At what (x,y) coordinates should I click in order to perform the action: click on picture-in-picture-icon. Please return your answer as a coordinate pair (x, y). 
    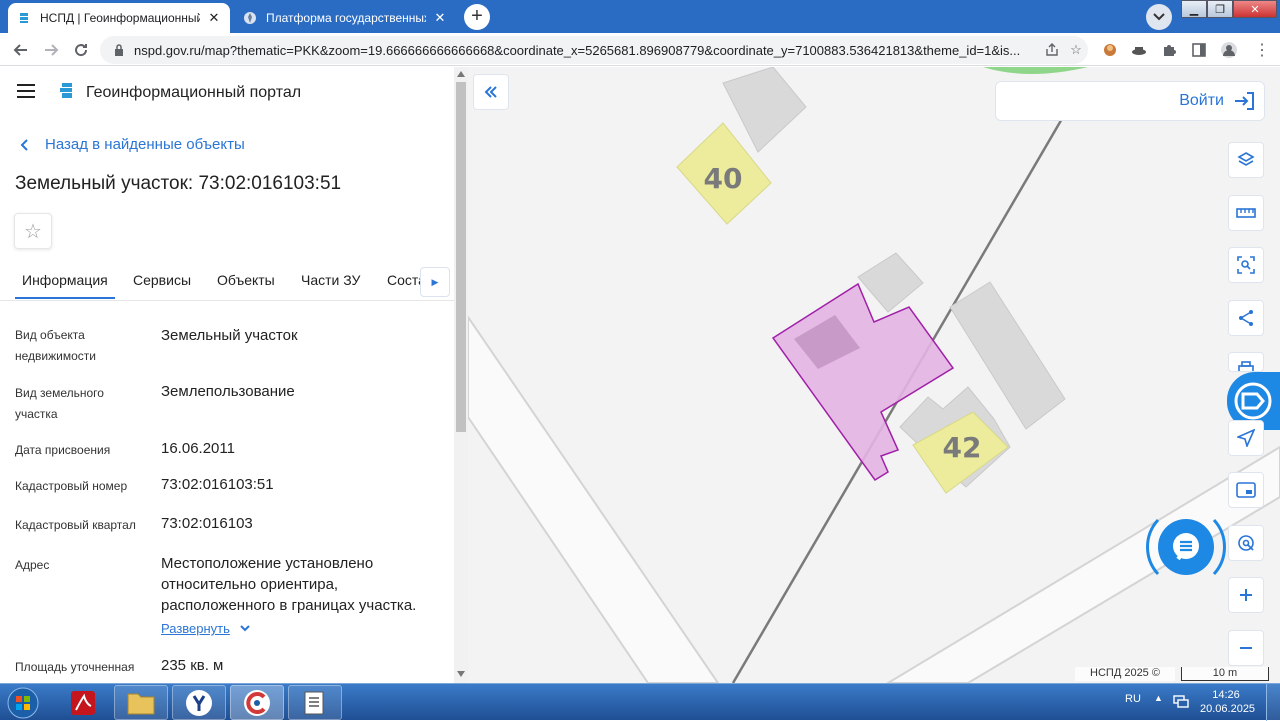
    Looking at the image, I should click on (1246, 490).